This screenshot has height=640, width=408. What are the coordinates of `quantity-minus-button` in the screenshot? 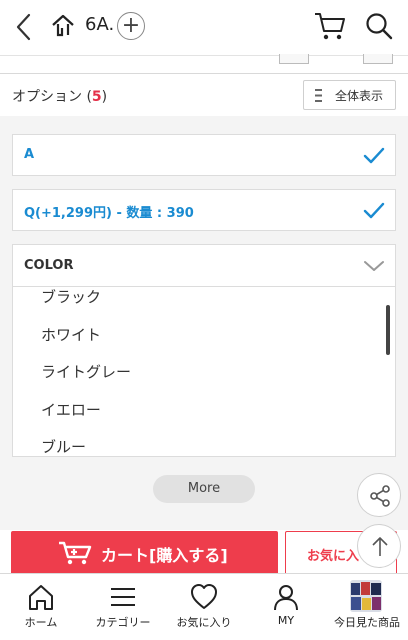 It's located at (294, 59).